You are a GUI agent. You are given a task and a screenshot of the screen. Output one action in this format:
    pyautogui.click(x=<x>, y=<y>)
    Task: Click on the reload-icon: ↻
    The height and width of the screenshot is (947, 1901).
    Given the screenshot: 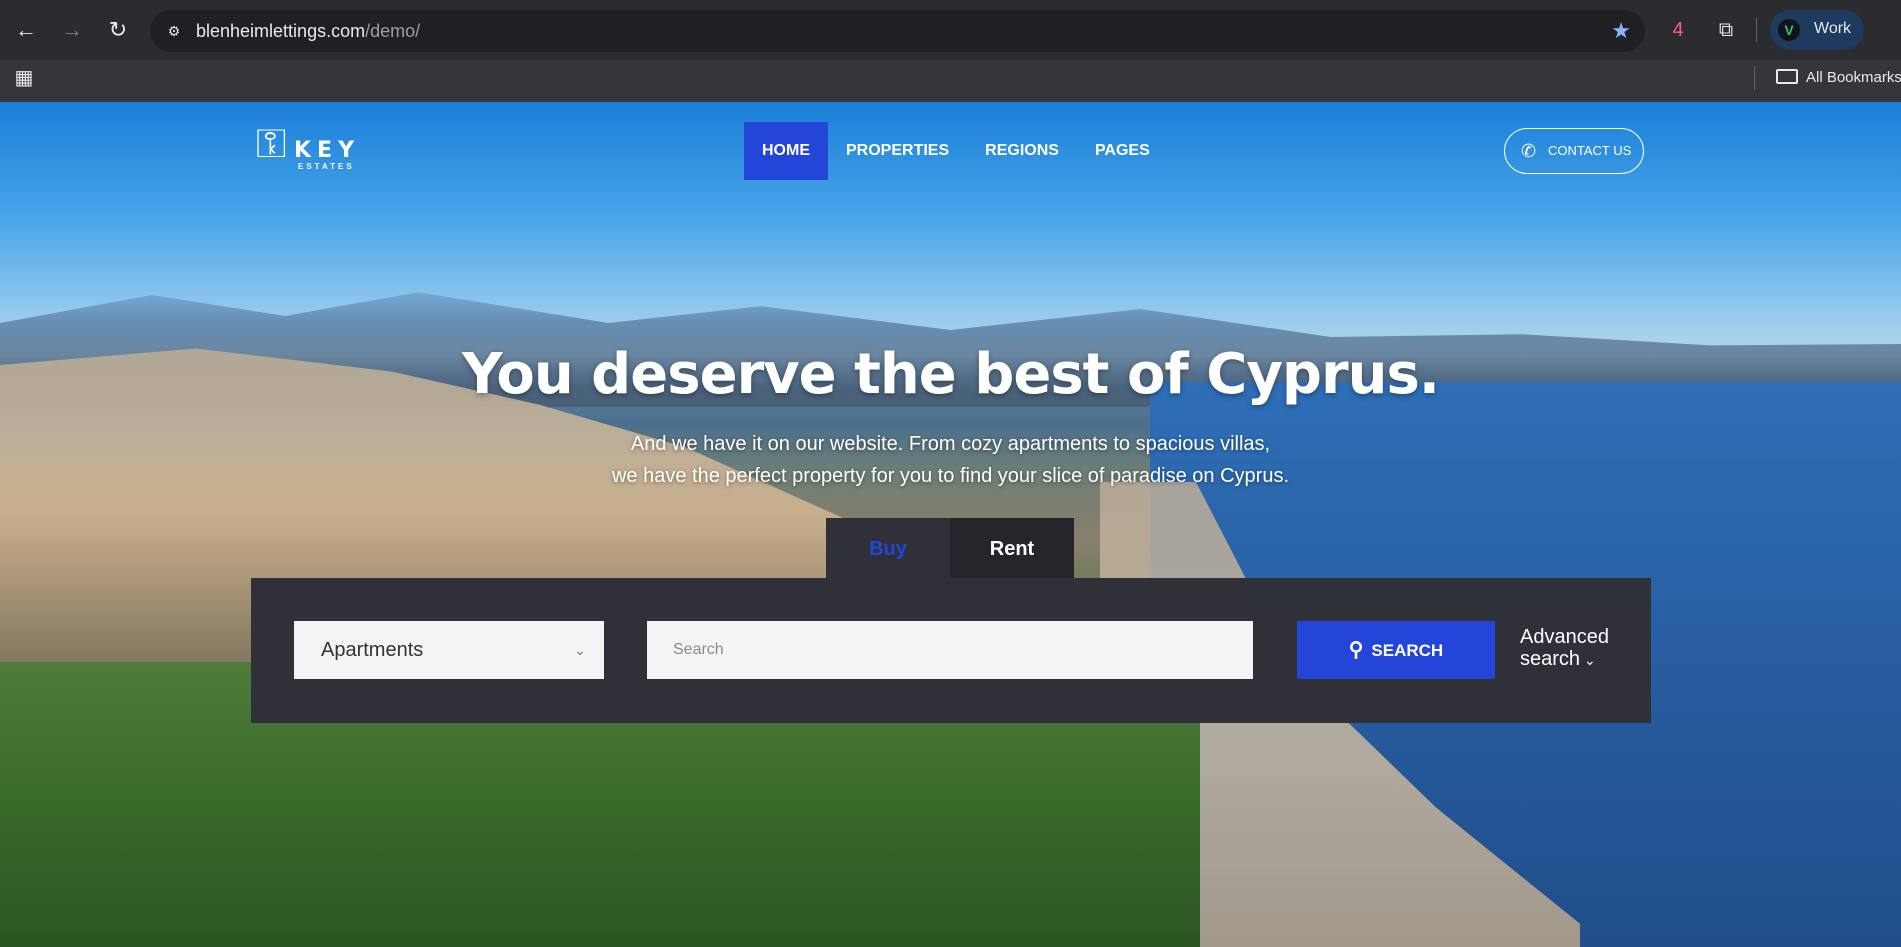 What is the action you would take?
    pyautogui.click(x=118, y=30)
    